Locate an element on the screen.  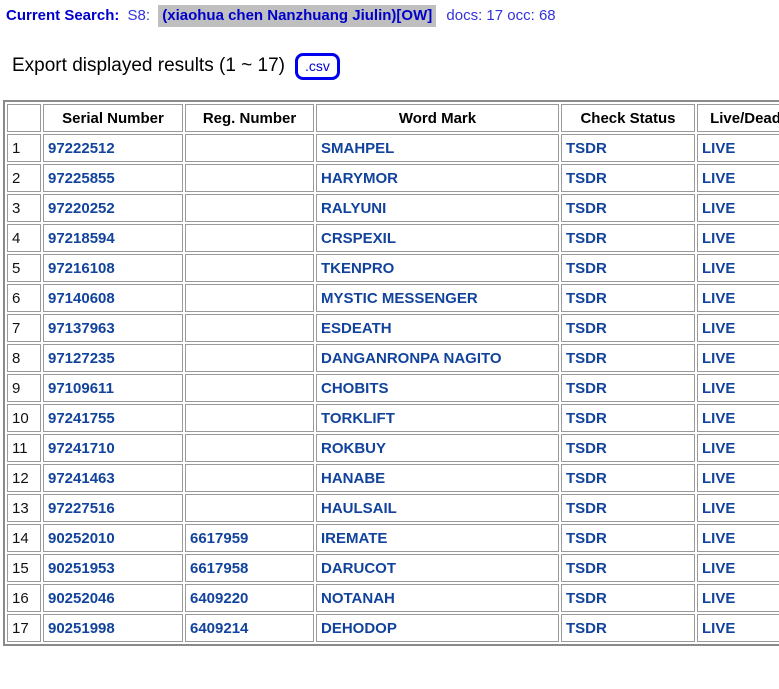
serial-number-link: 90252046 is located at coordinates (81, 598).